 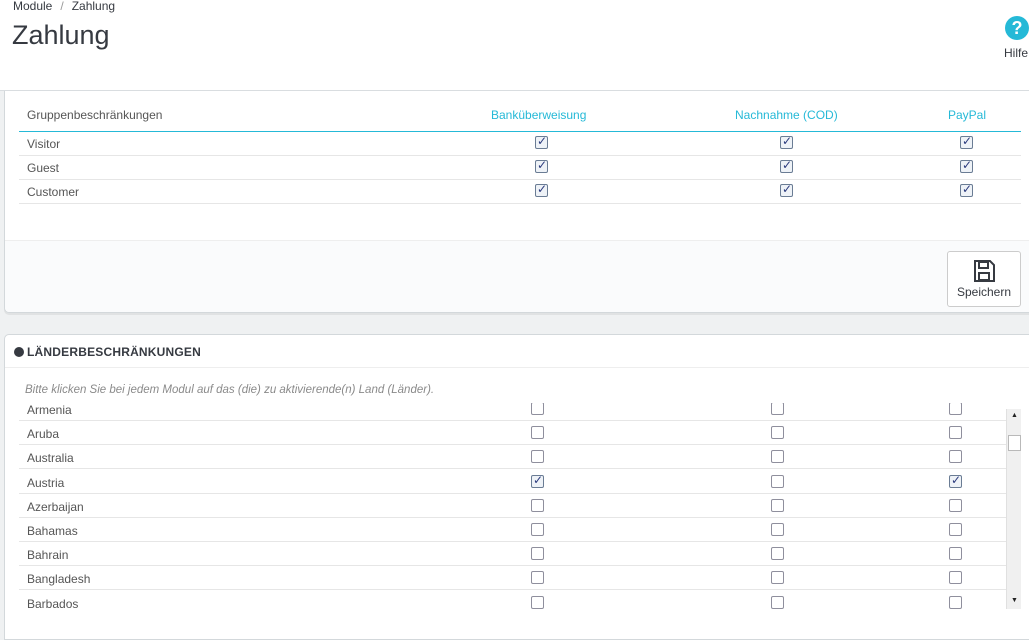 I want to click on breadcrumb-current: Zahlung, so click(x=93, y=6).